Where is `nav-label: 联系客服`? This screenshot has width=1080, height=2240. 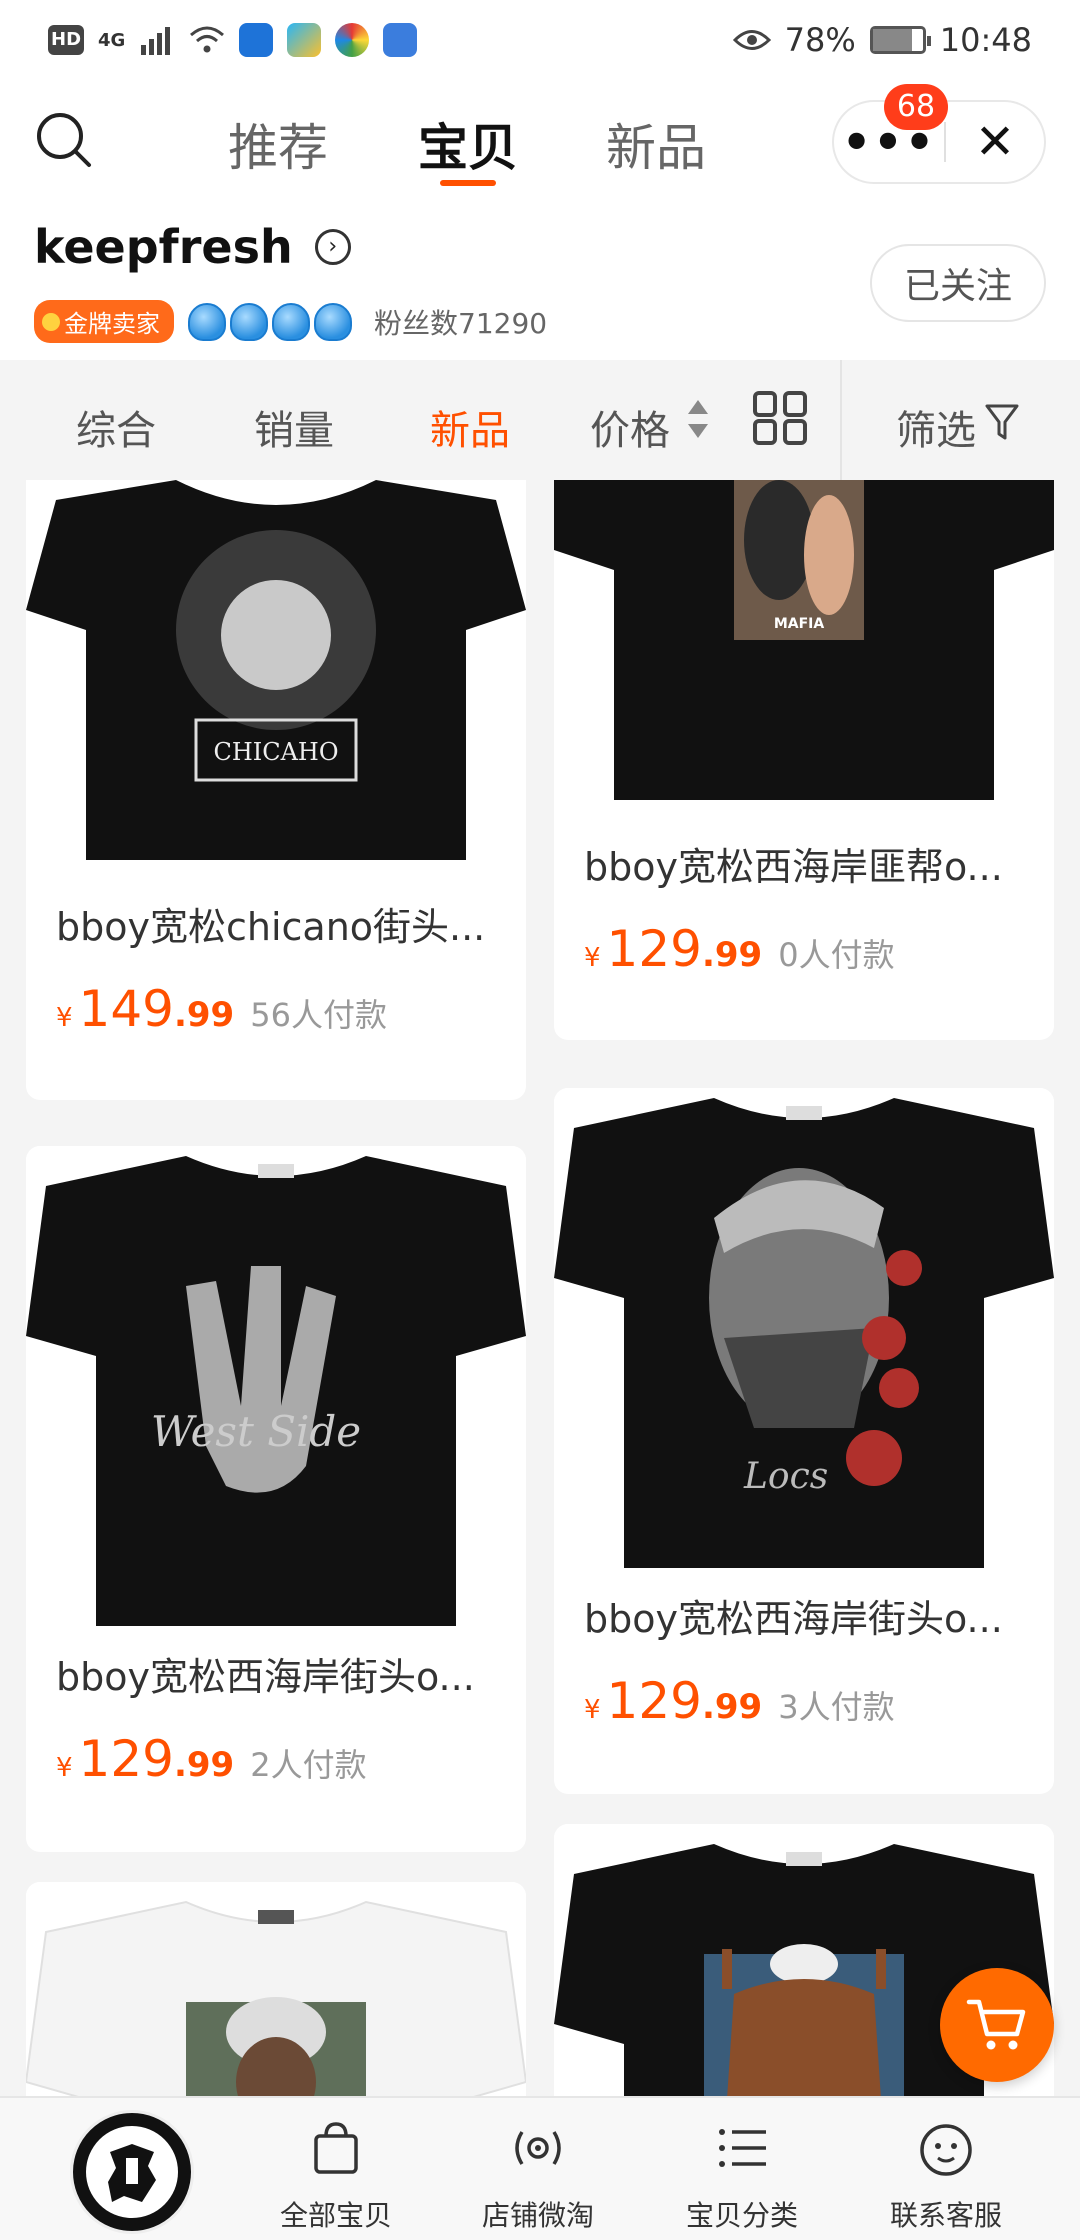
nav-label: 联系客服 is located at coordinates (945, 2215).